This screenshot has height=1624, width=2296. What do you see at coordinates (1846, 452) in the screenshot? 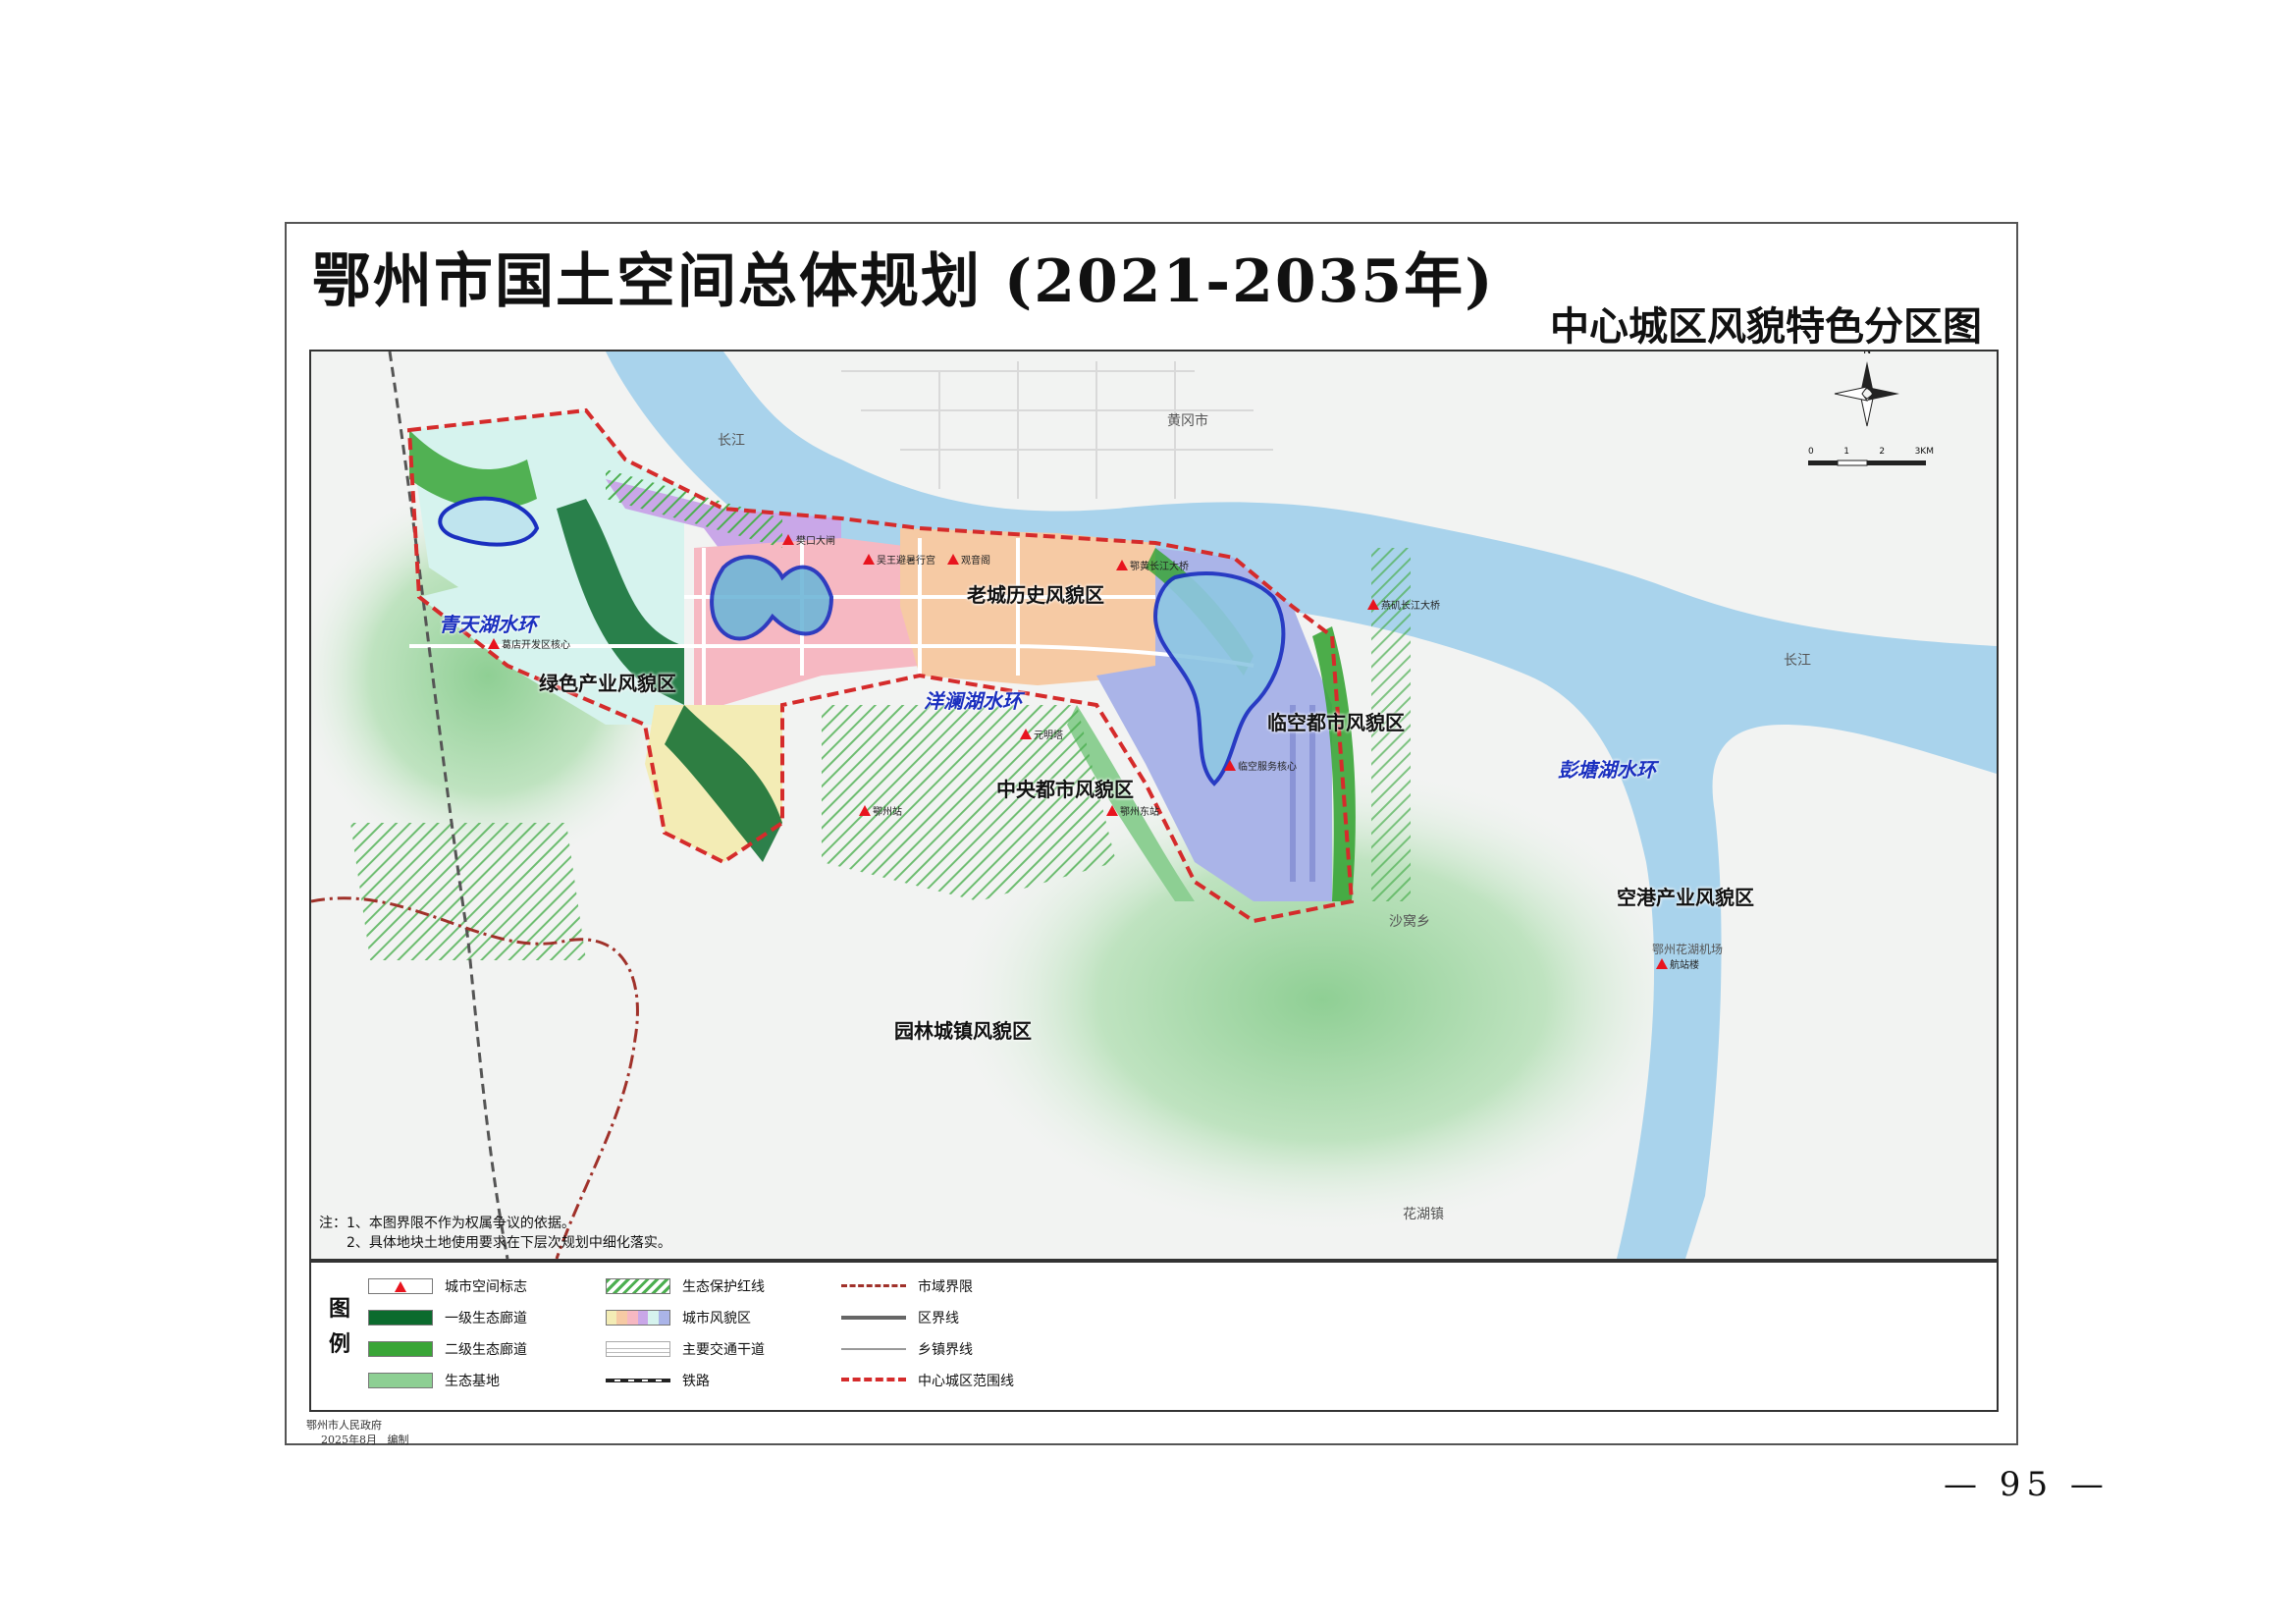
I see `scale-tick-1: 1` at bounding box center [1846, 452].